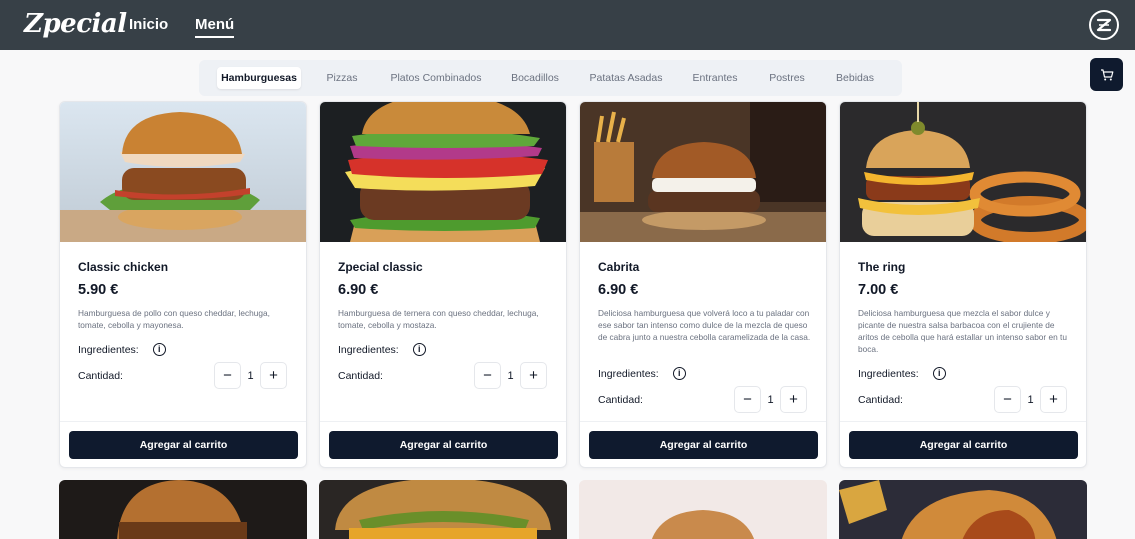  Describe the element at coordinates (342, 78) in the screenshot. I see `tab-pizzas: Pizzas` at that location.